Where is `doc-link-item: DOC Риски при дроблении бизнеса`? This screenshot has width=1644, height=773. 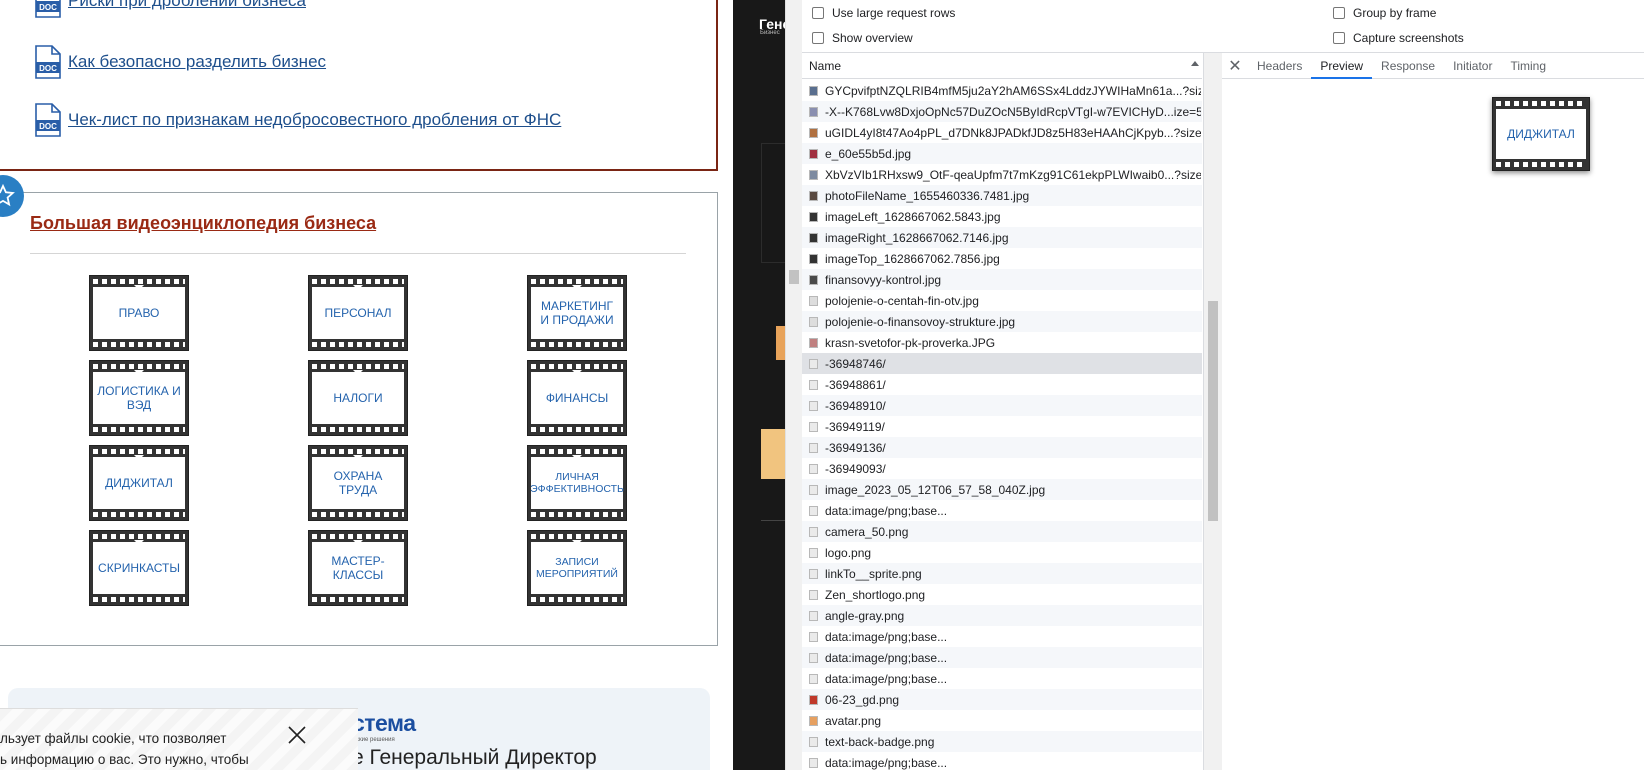 doc-link-item: DOC Риски при дроблении бизнеса is located at coordinates (170, 9).